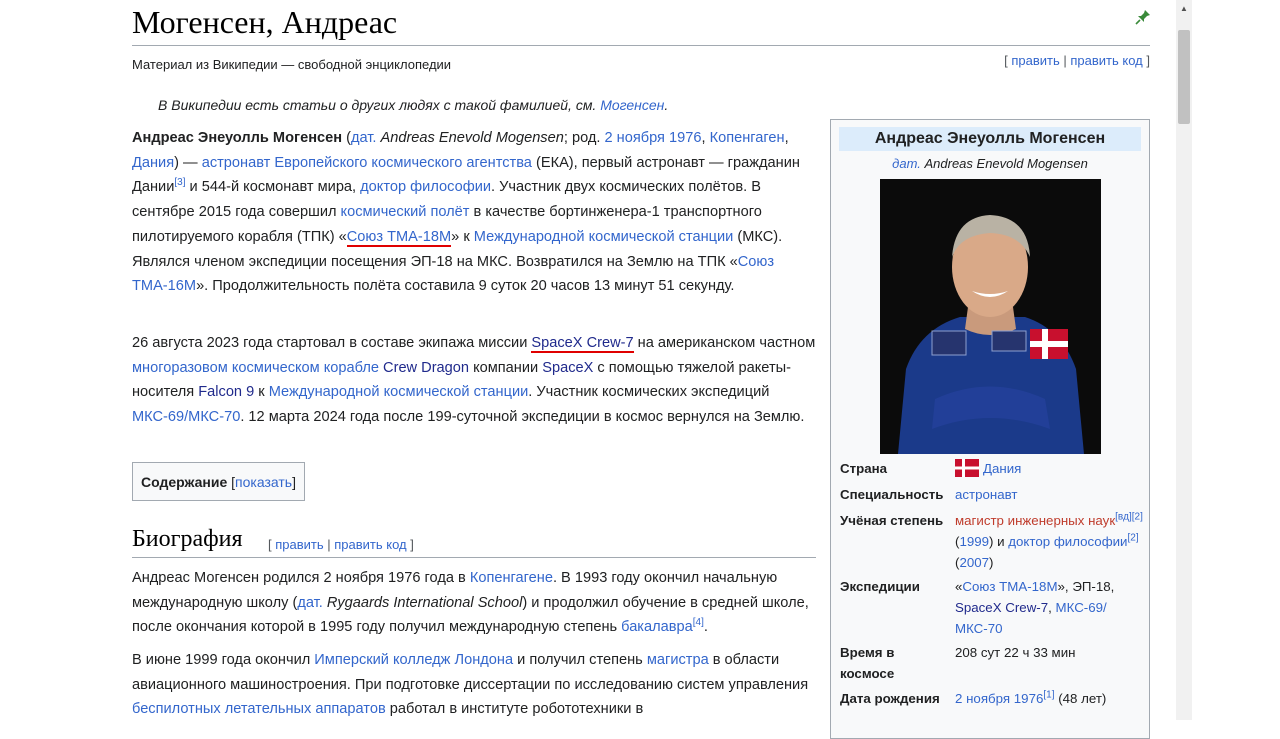  I want to click on city-link: Копенгаген, so click(747, 138).